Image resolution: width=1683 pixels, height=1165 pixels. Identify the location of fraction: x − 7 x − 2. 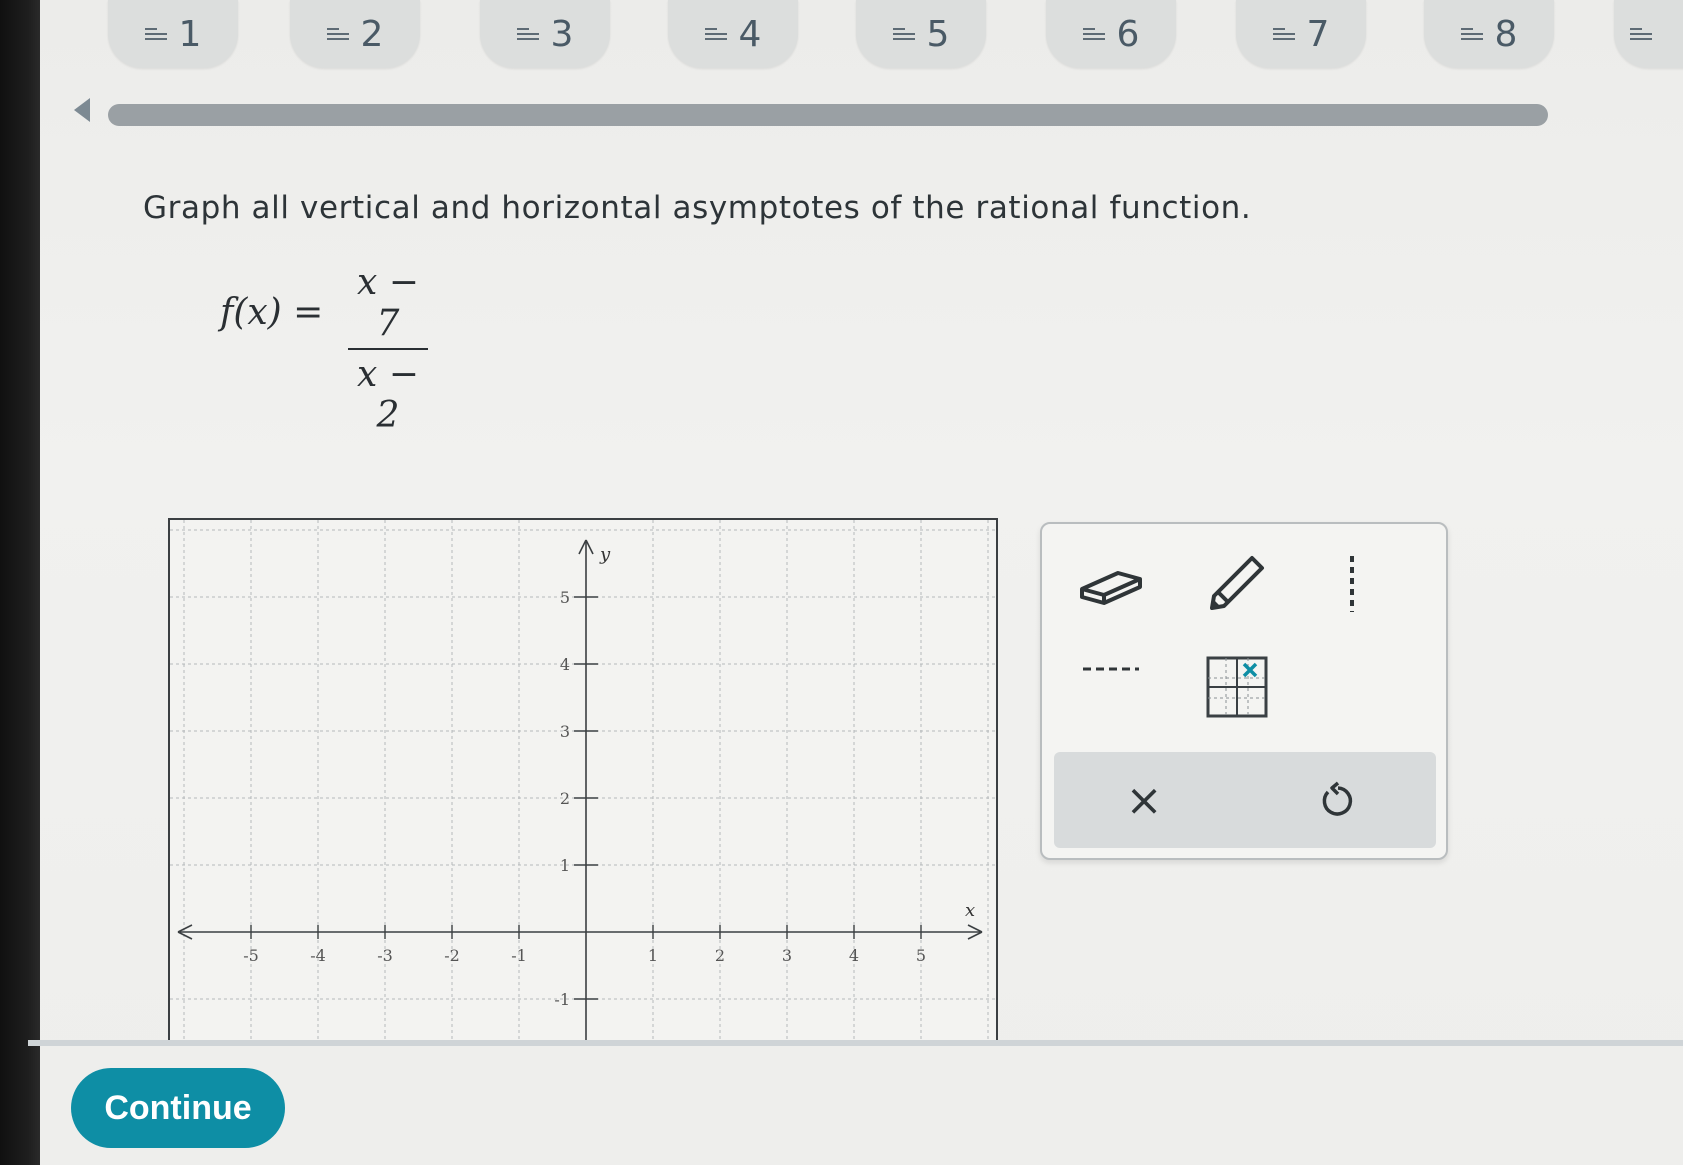
(388, 349).